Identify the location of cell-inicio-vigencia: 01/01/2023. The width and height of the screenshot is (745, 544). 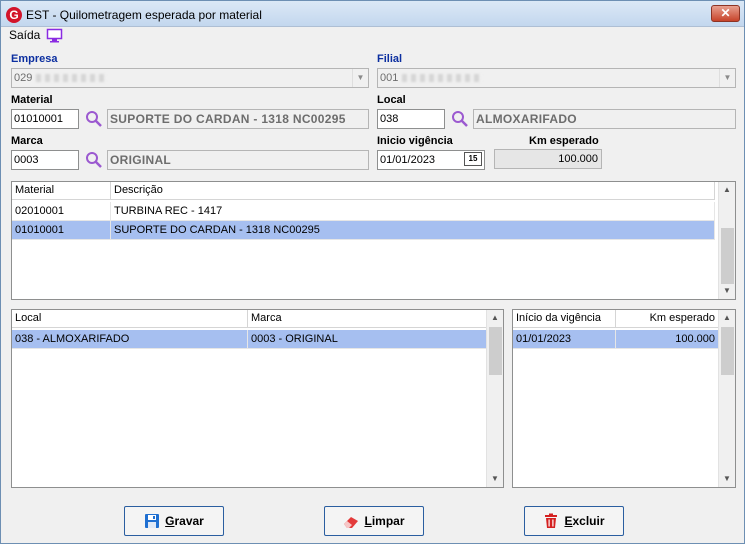
(564, 339).